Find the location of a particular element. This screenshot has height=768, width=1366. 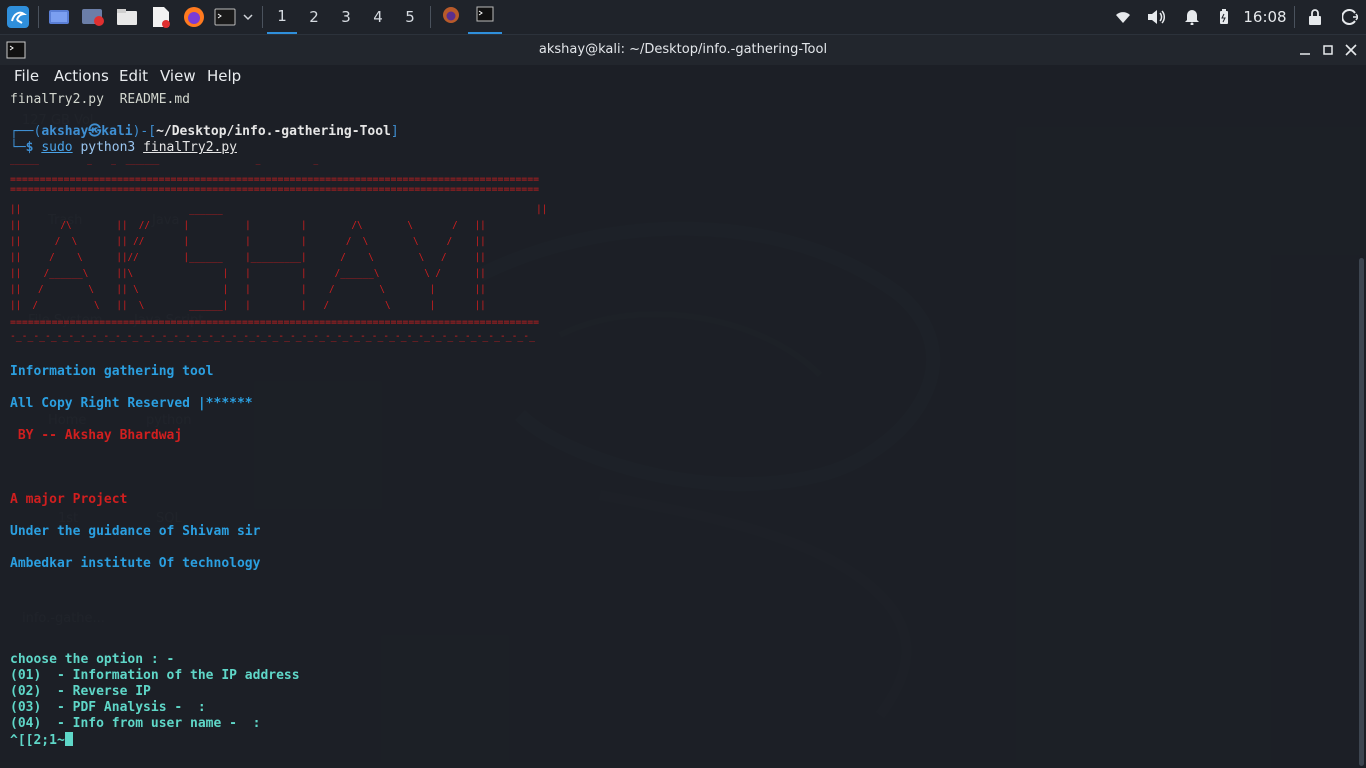

option-item: (03) - PDF Analysis - : is located at coordinates (108, 707).